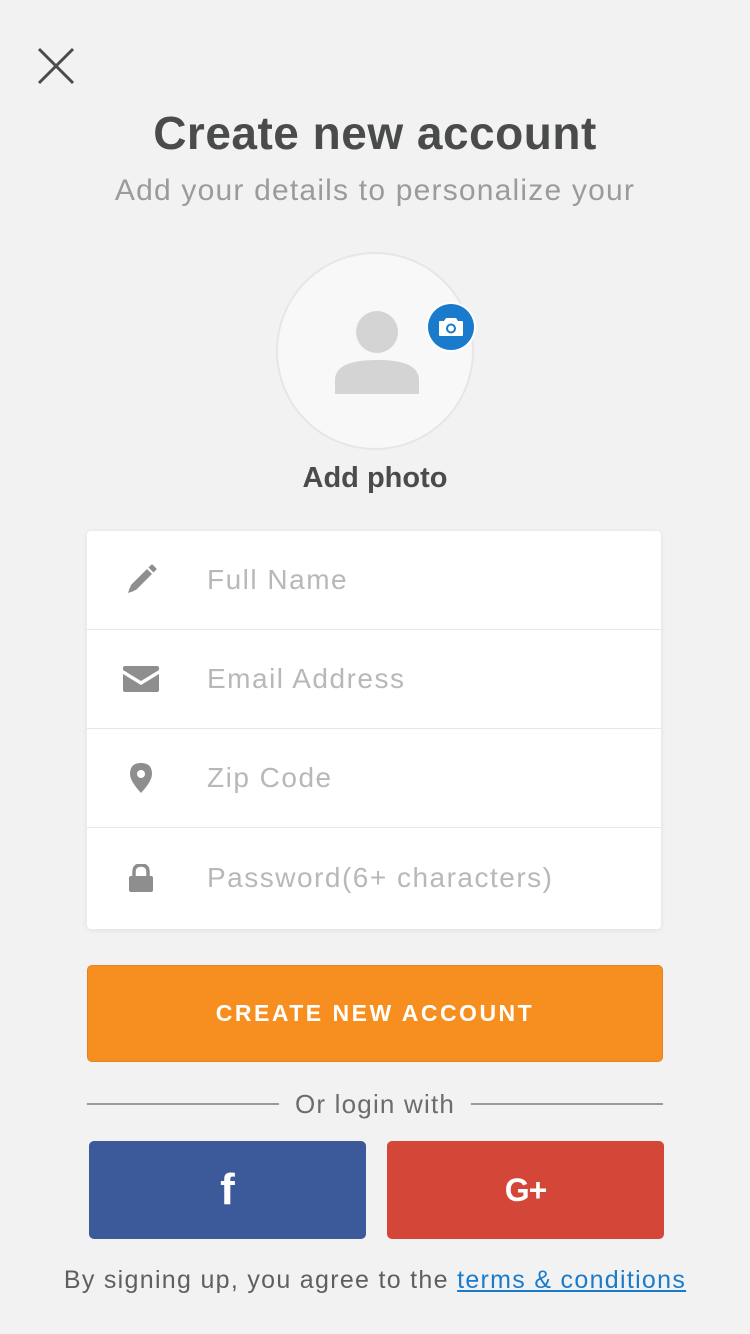  I want to click on password-input, so click(424, 877).